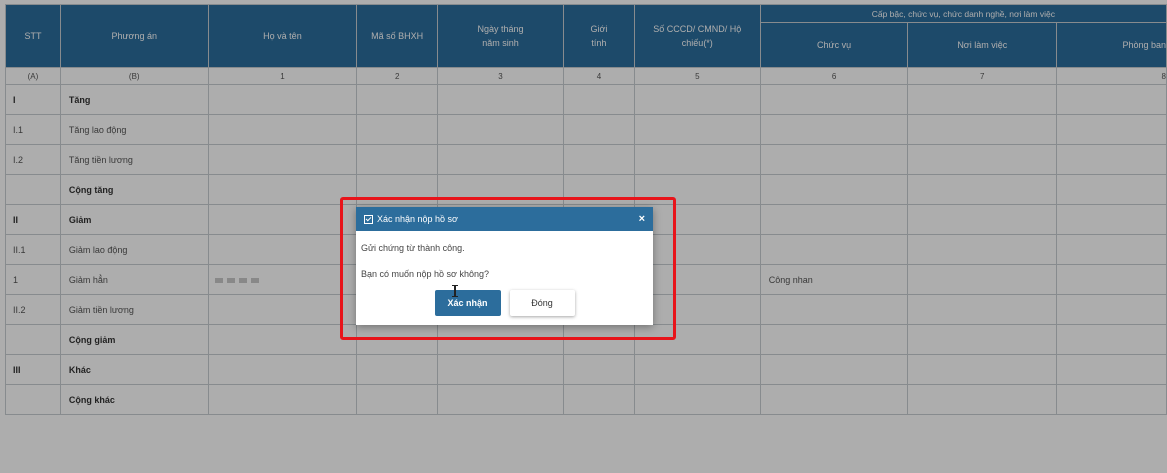 The height and width of the screenshot is (473, 1167). What do you see at coordinates (504, 219) in the screenshot?
I see `dialog-header: Xác nhận nộp hồ sơ ×` at bounding box center [504, 219].